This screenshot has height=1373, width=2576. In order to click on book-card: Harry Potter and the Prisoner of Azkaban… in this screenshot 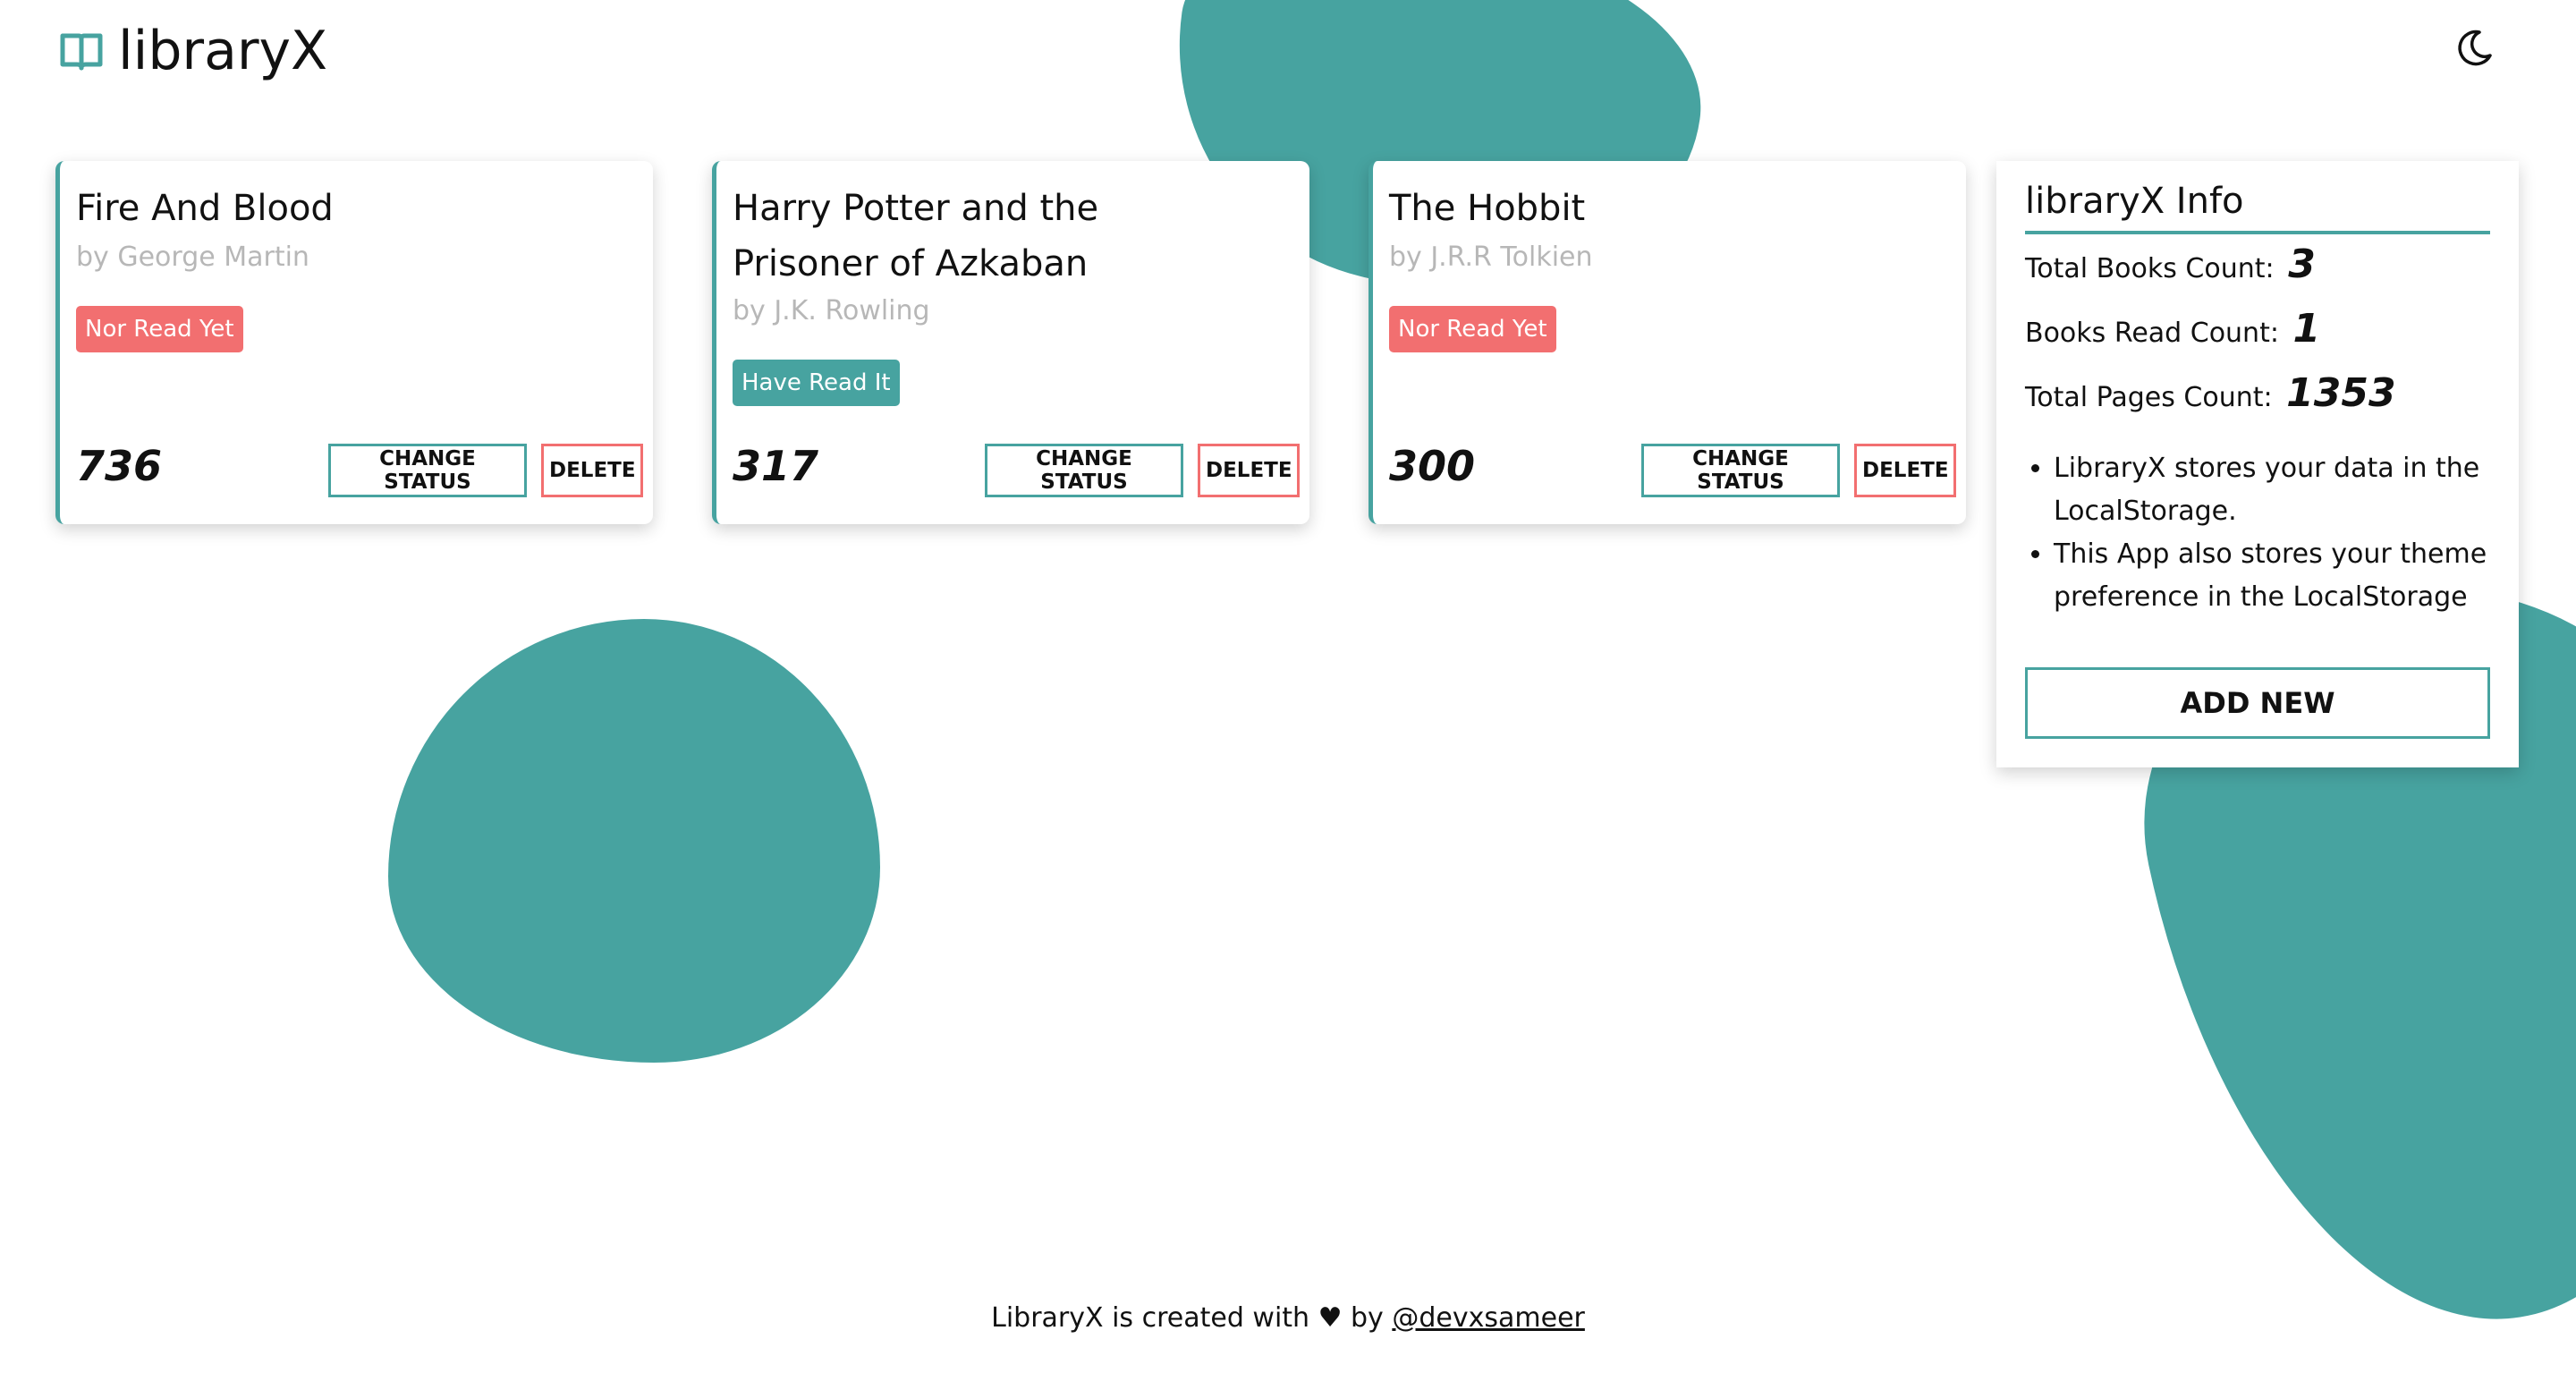, I will do `click(1010, 342)`.